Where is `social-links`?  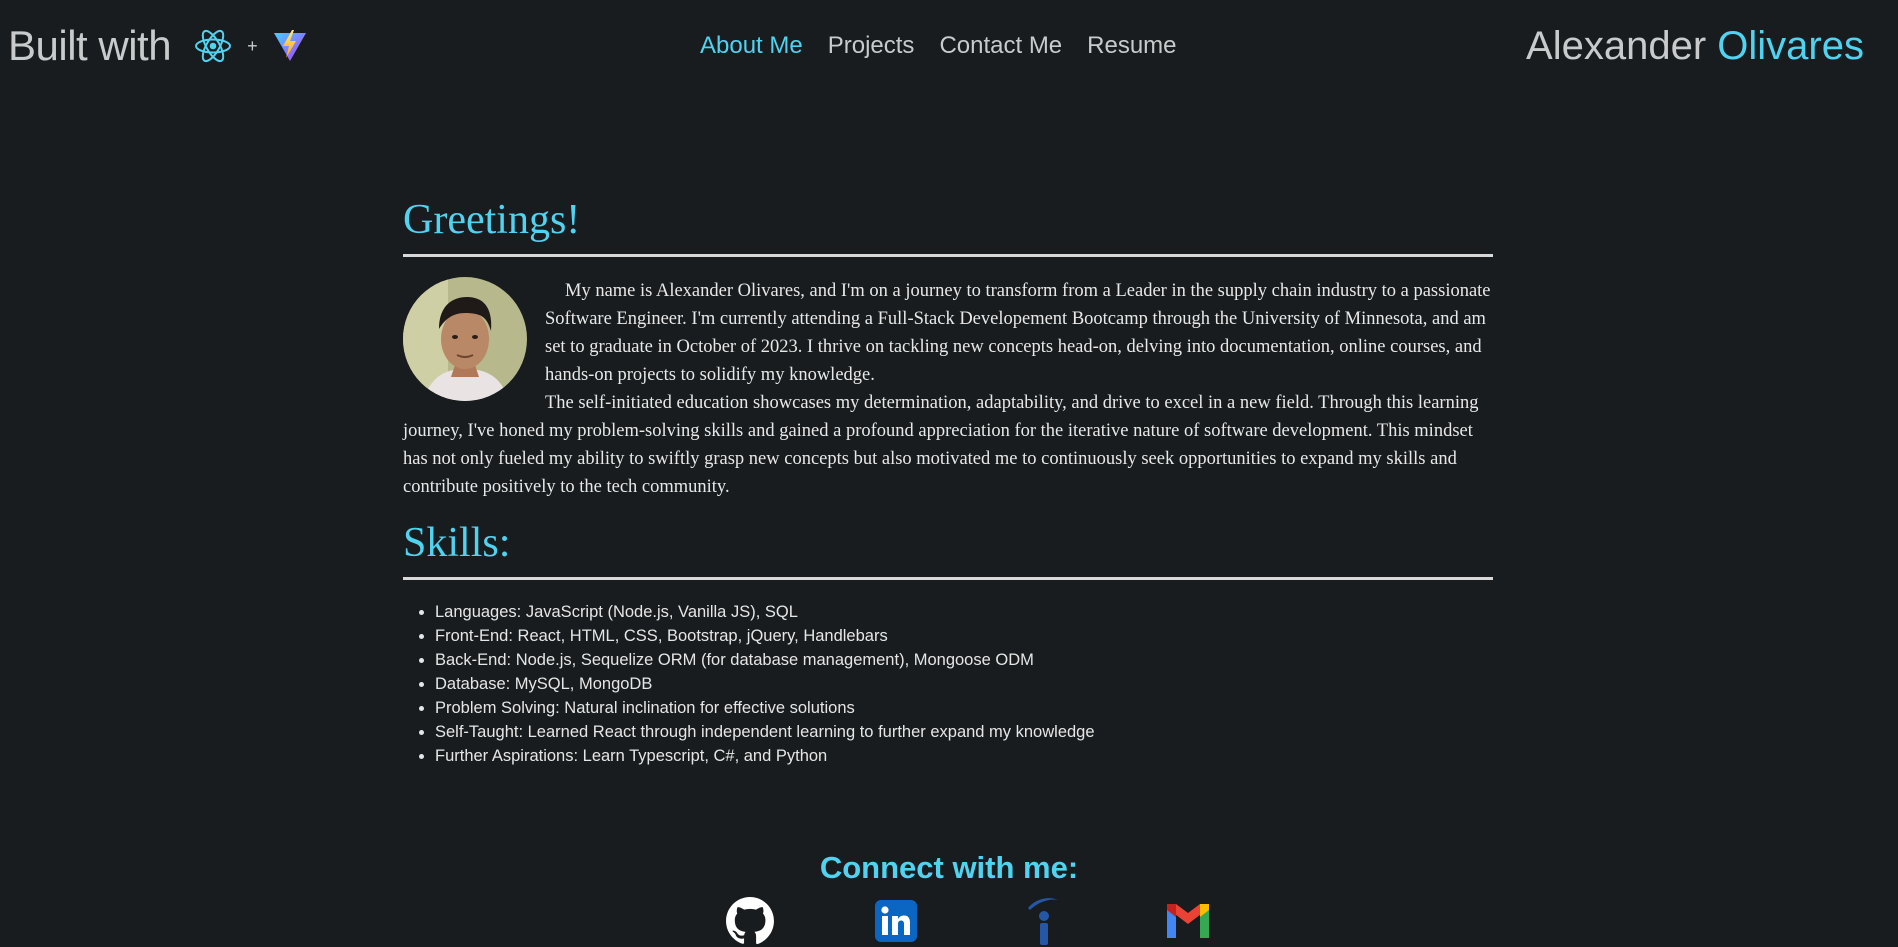 social-links is located at coordinates (969, 921).